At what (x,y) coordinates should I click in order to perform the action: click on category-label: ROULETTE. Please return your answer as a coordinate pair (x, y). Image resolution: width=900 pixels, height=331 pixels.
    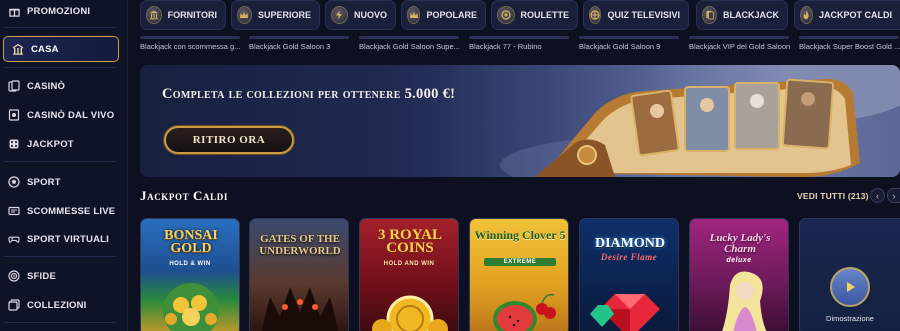
    Looking at the image, I should click on (545, 15).